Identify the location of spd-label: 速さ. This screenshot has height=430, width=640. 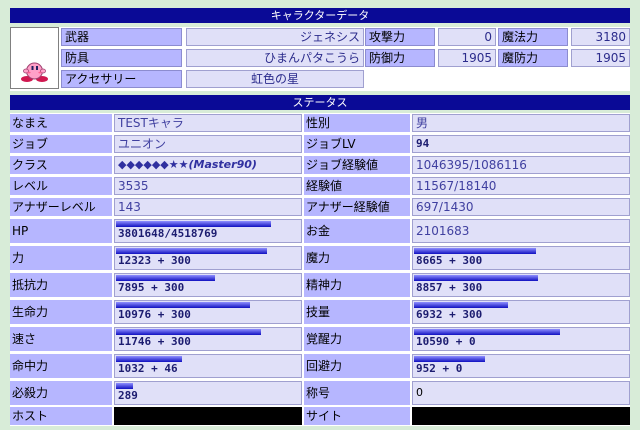
(61, 339).